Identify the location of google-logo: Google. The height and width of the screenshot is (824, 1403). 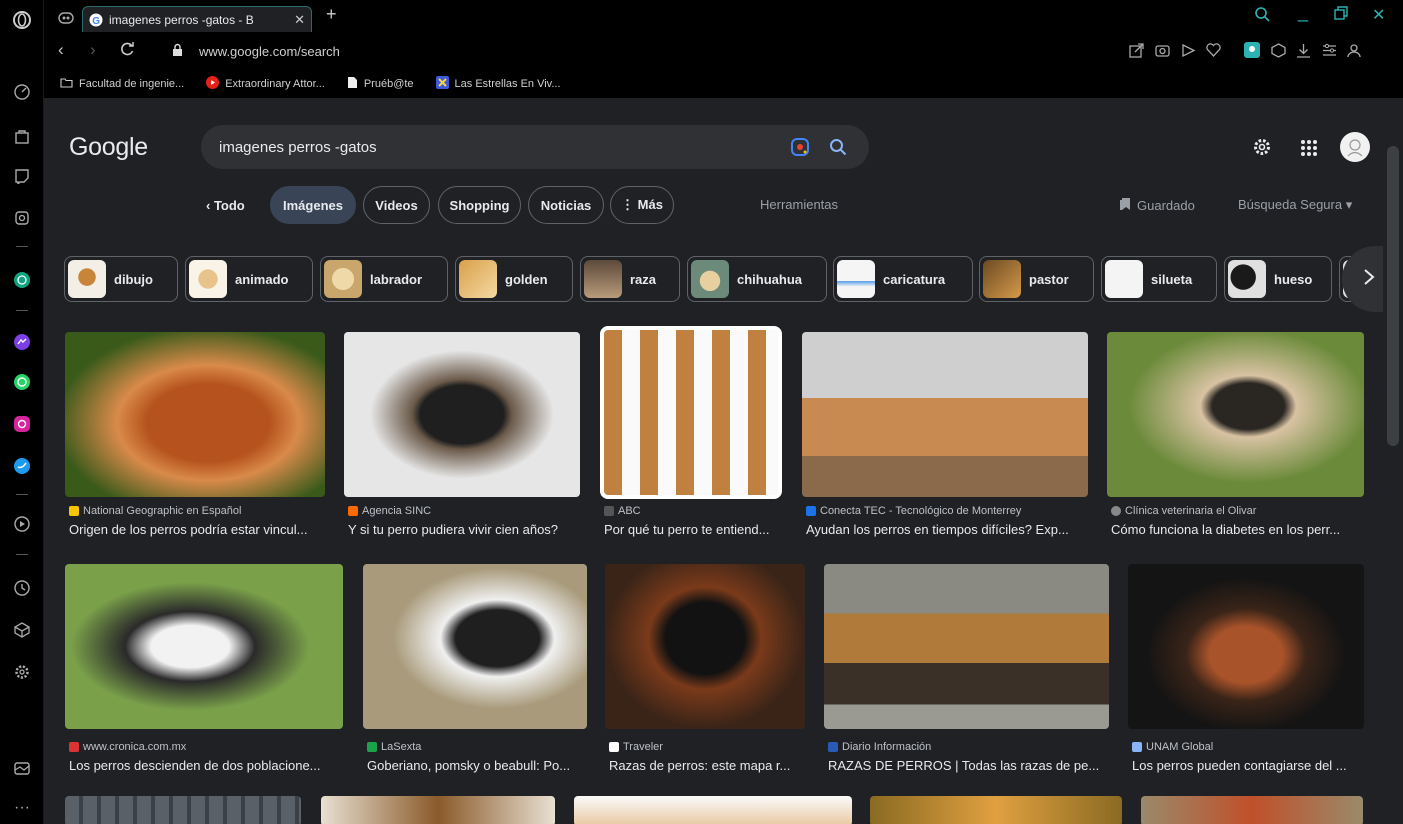
(108, 147).